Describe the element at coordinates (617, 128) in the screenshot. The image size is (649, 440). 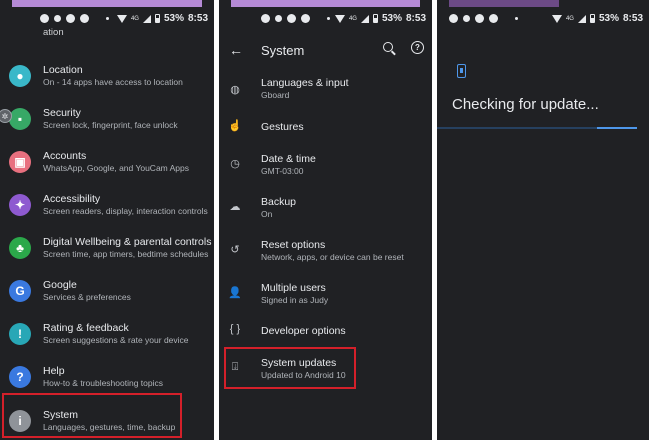
I see `update-progress-fill` at that location.